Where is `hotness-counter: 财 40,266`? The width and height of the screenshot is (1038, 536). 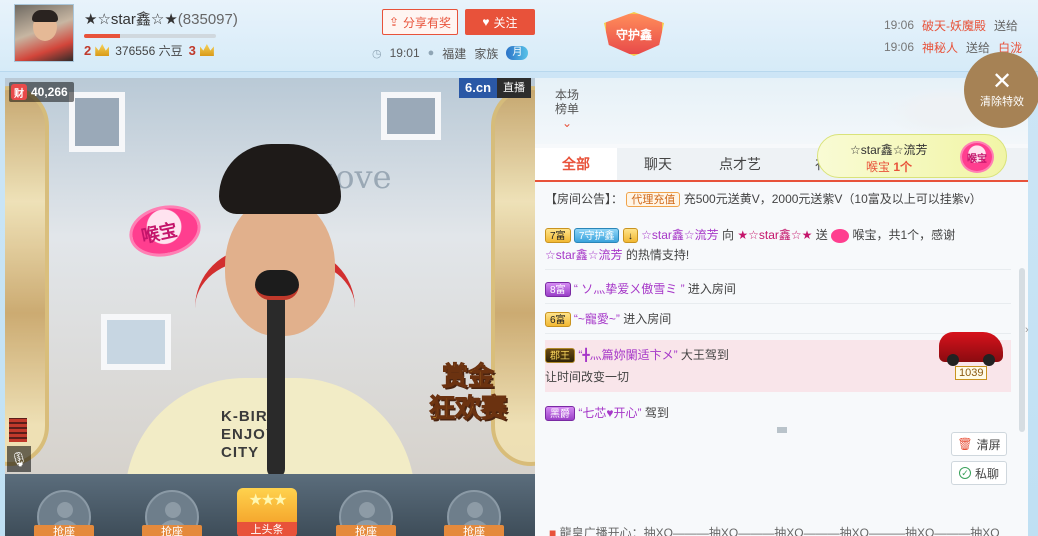 hotness-counter: 财 40,266 is located at coordinates (41, 92).